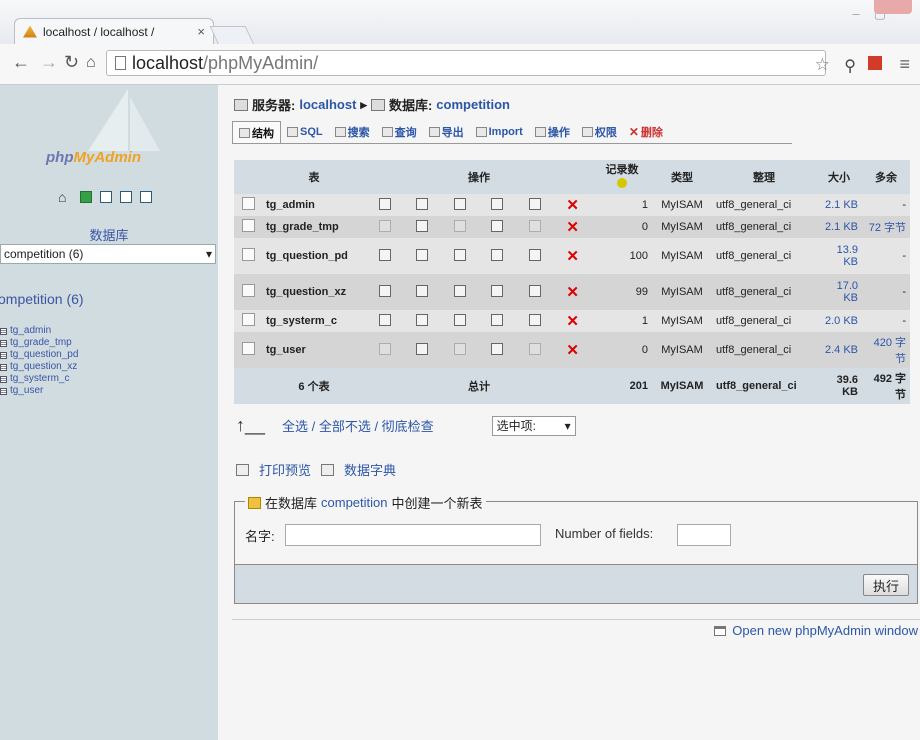 Image resolution: width=920 pixels, height=740 pixels. I want to click on tab-import: Import, so click(499, 132).